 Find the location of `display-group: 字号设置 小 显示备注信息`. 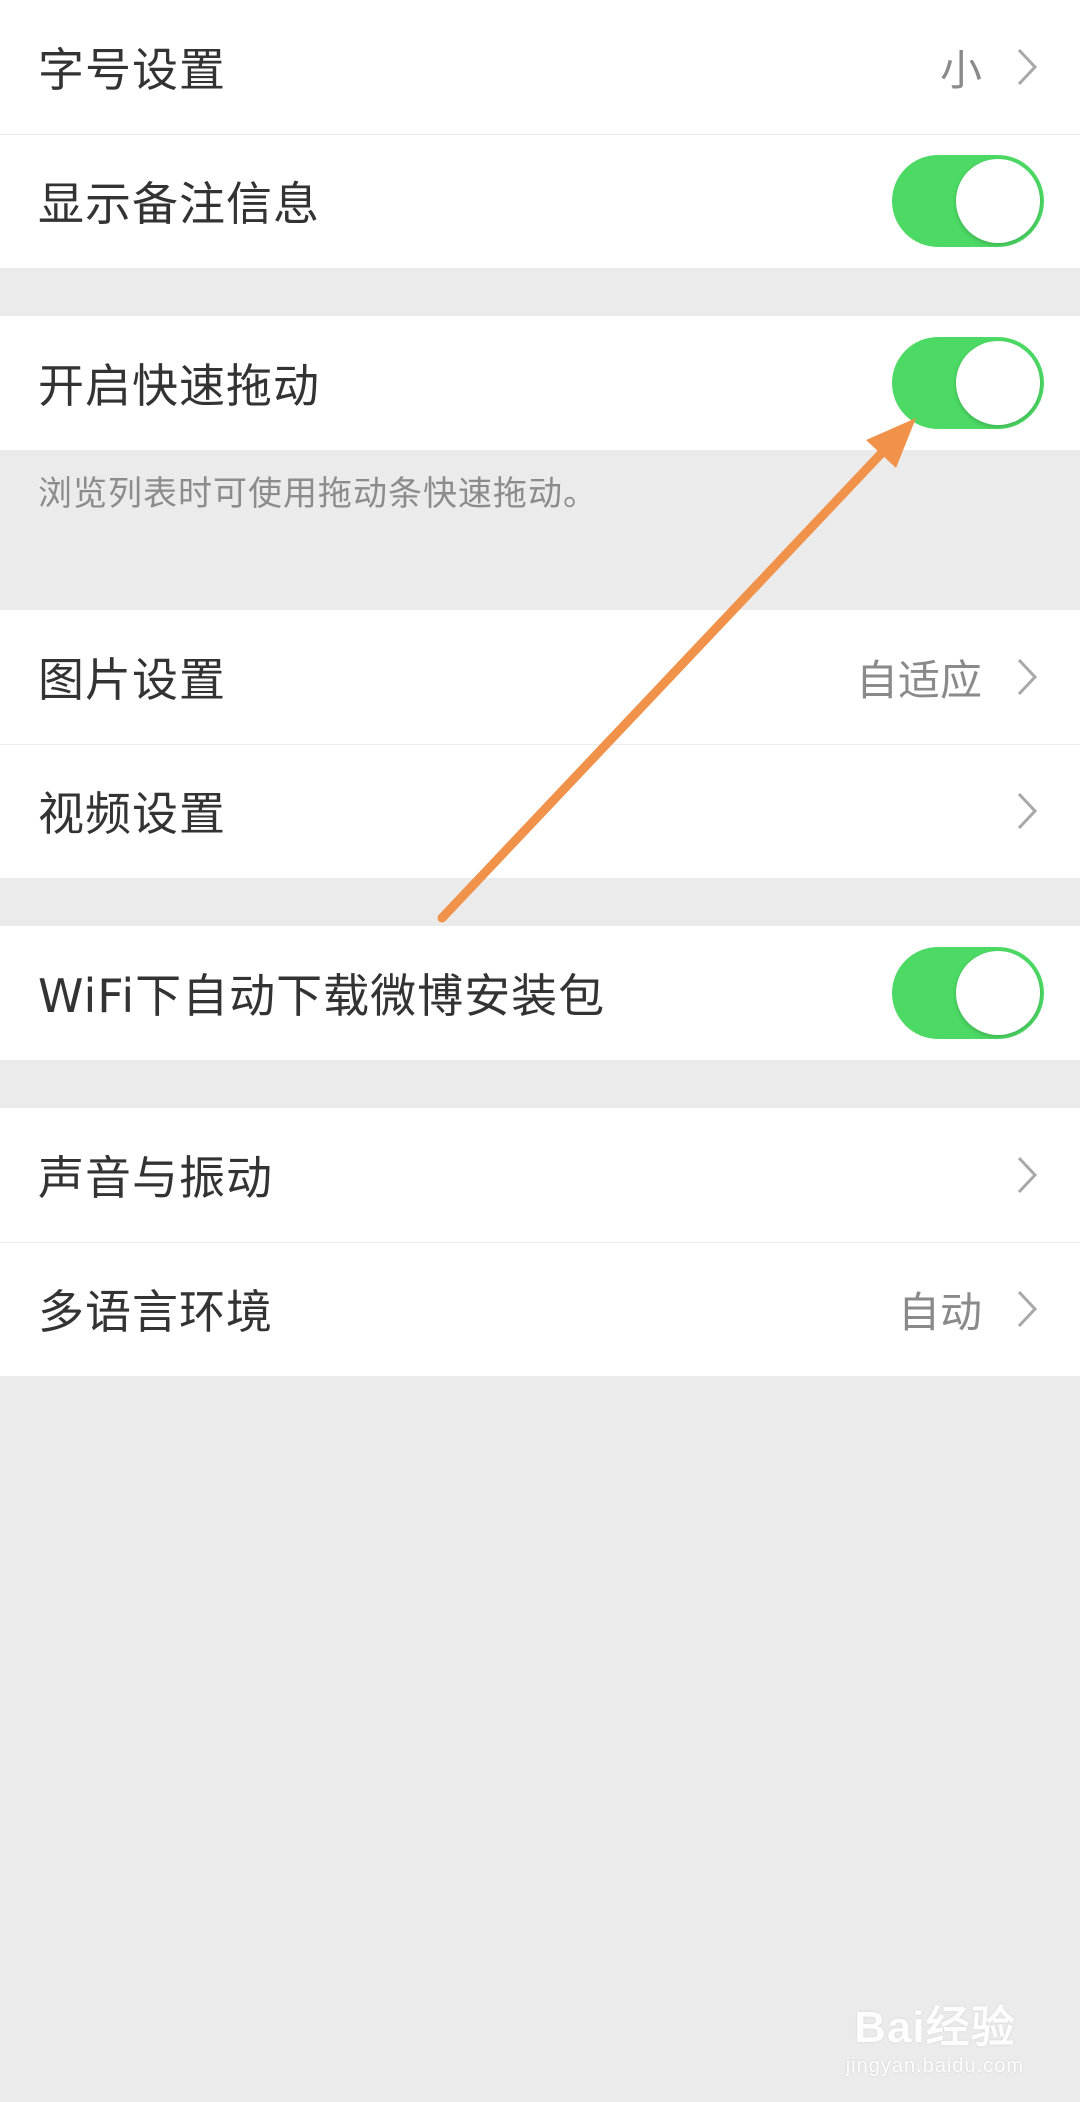

display-group: 字号设置 小 显示备注信息 is located at coordinates (540, 134).